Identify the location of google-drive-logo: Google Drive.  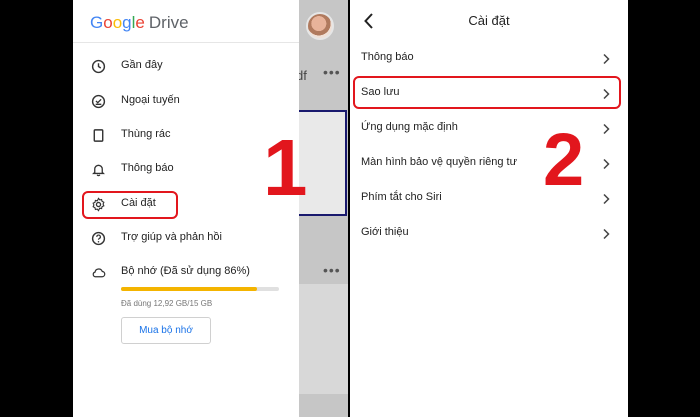
(139, 23).